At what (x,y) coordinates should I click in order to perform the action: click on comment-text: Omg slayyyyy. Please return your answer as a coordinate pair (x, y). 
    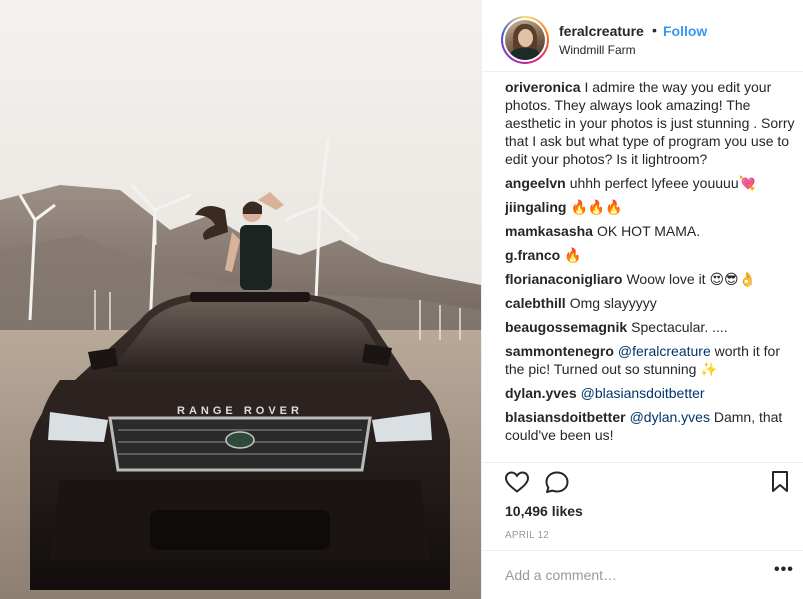
    Looking at the image, I should click on (613, 303).